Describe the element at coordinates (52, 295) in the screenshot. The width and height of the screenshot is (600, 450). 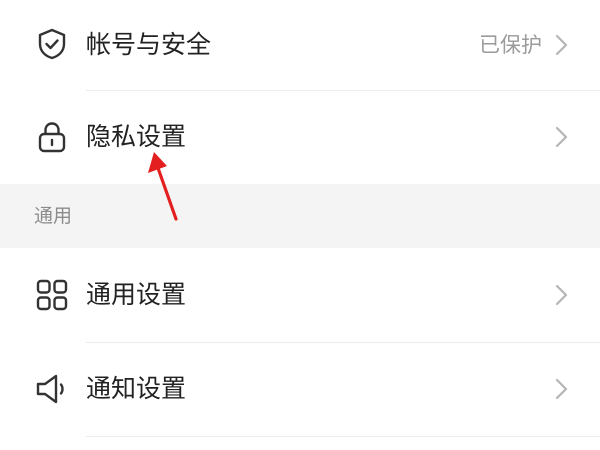
I see `grid-icon` at that location.